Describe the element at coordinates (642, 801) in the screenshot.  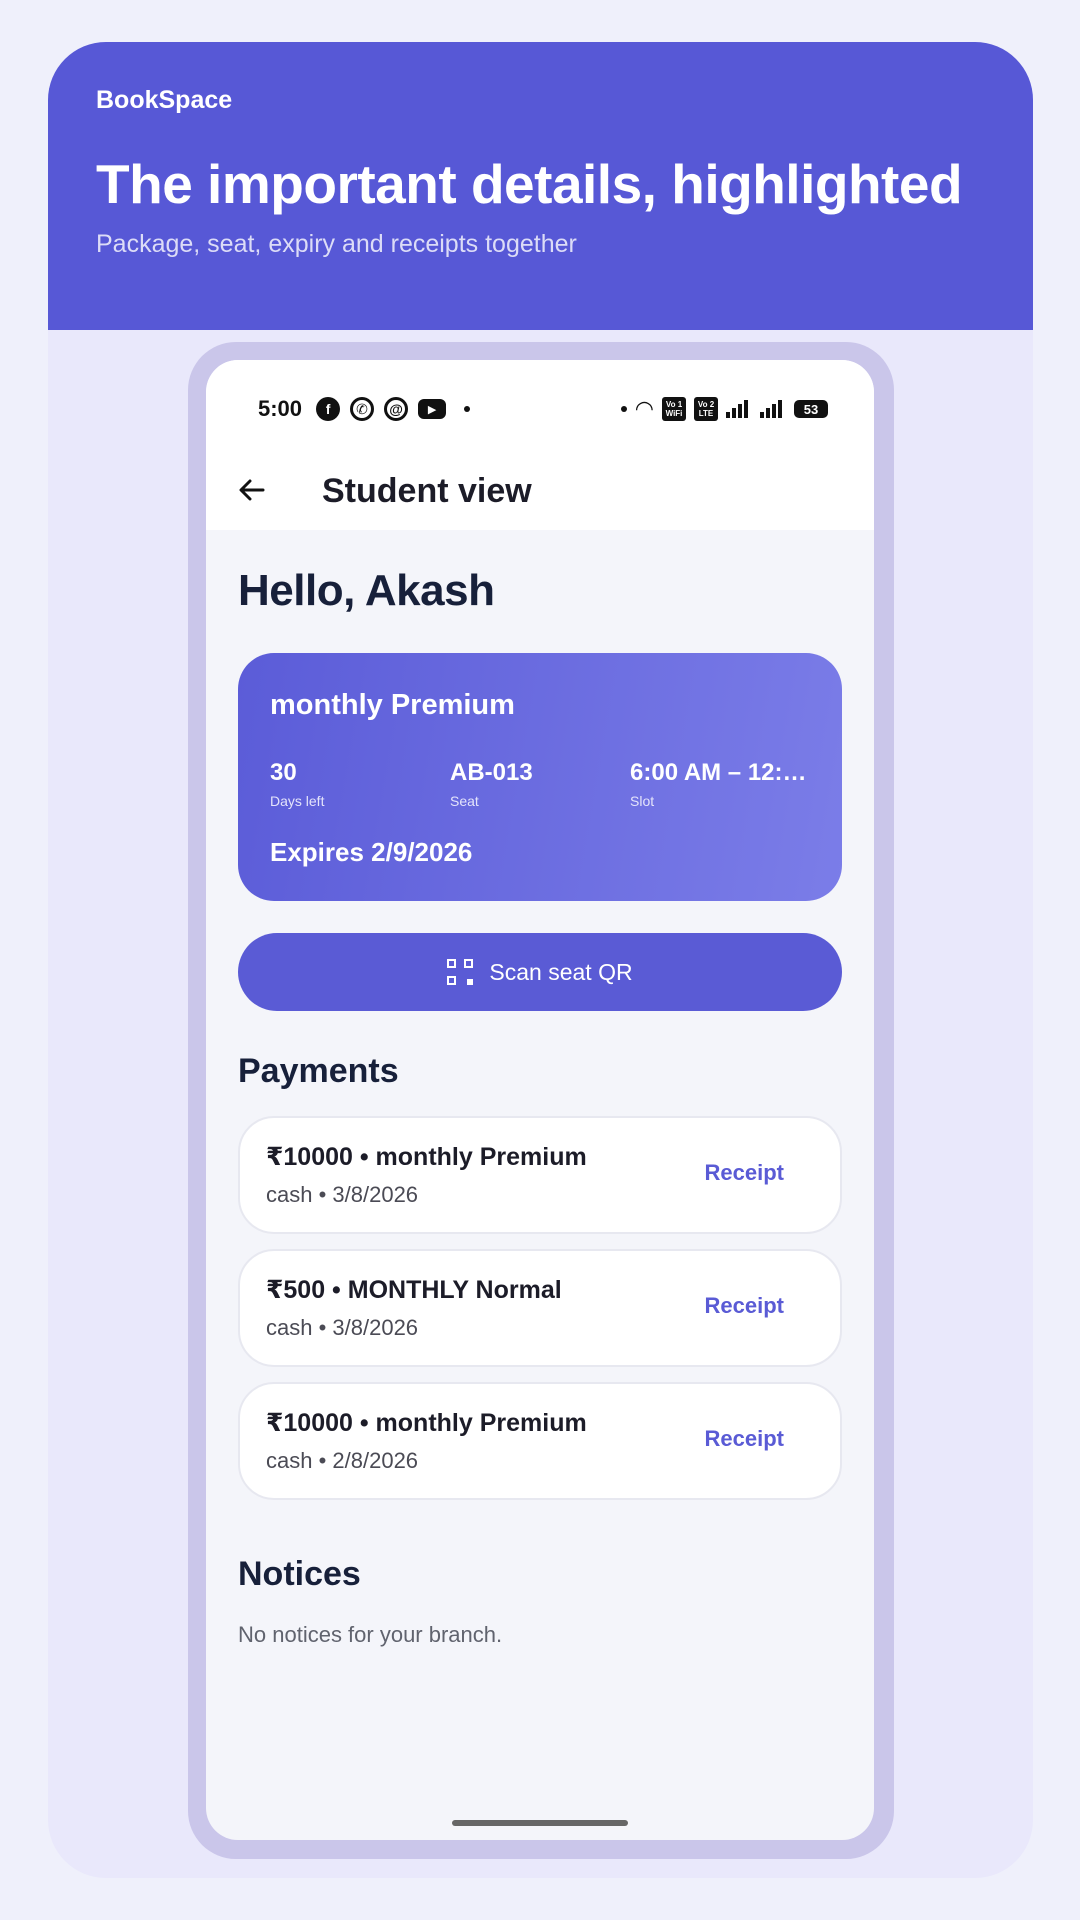
I see `slot-label: Slot` at that location.